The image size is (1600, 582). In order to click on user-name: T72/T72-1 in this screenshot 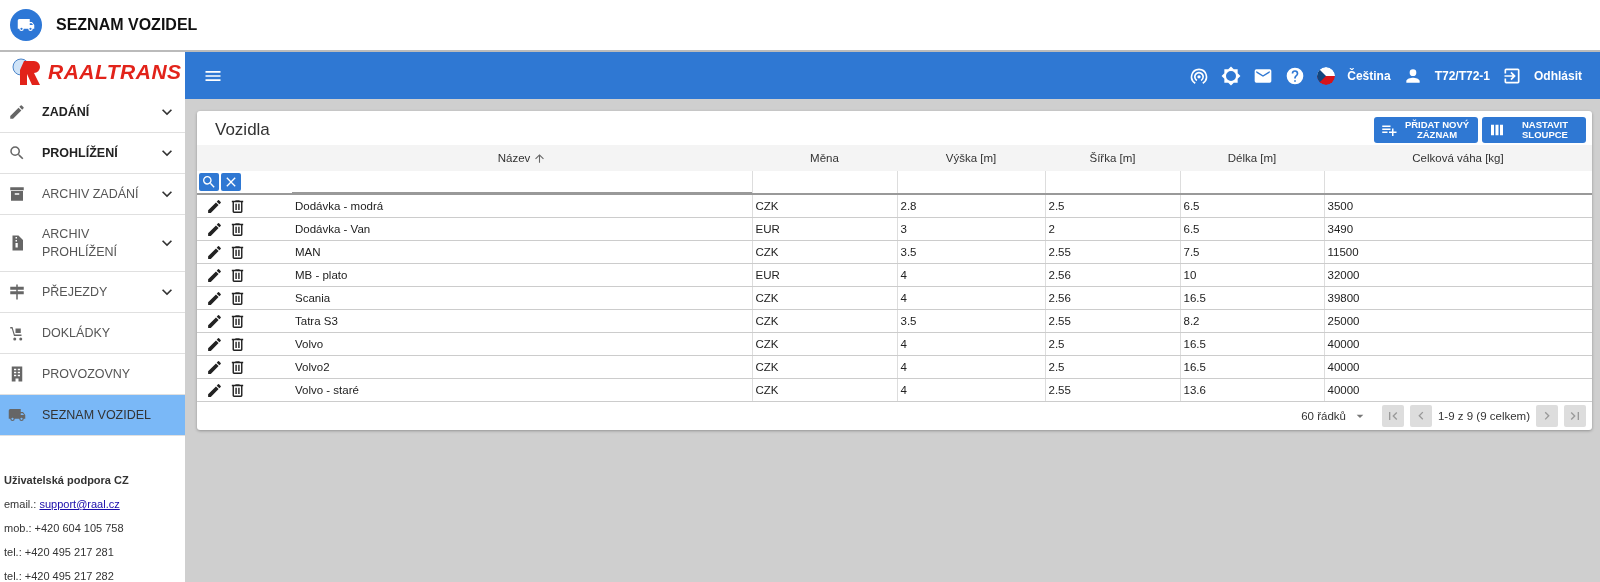, I will do `click(1462, 75)`.